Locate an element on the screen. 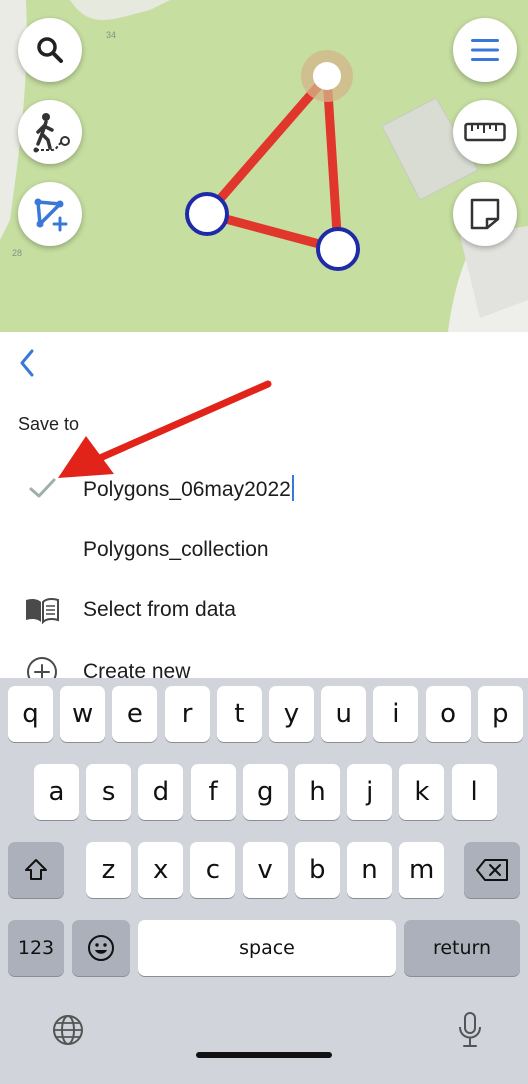 The width and height of the screenshot is (528, 1084). layer-option-label: Polygons_collection is located at coordinates (176, 549).